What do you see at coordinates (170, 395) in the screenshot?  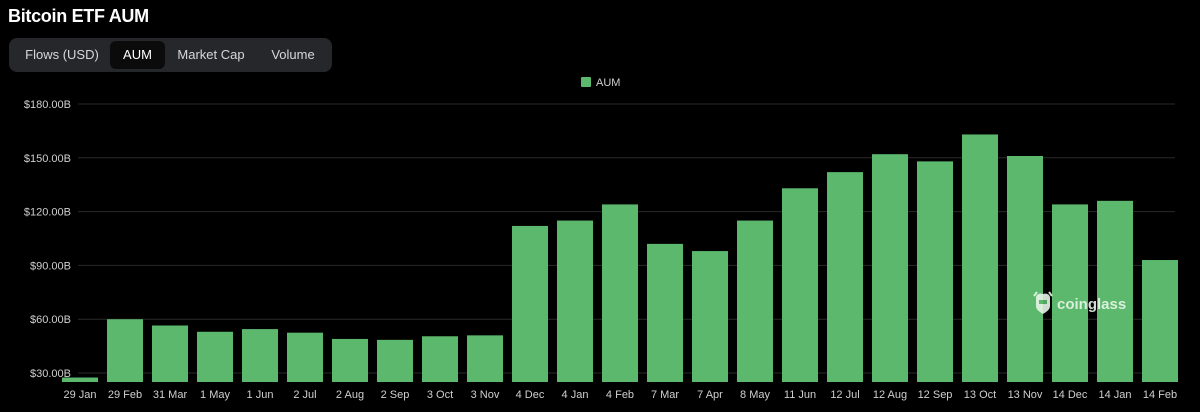 I see `x-tick-label: 31 Mar` at bounding box center [170, 395].